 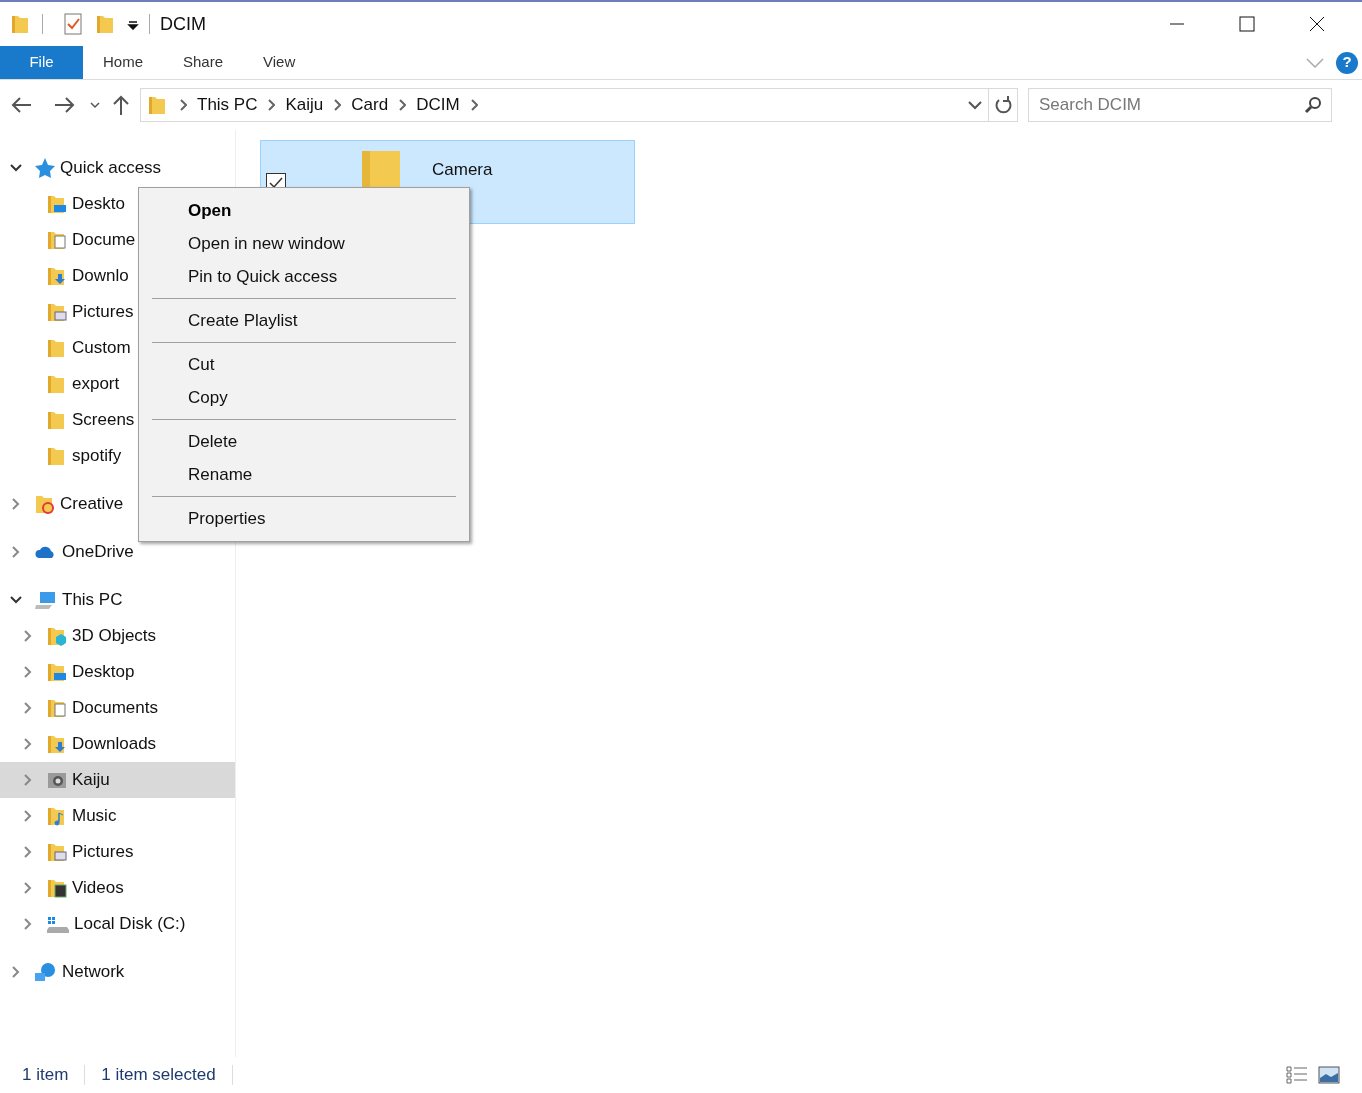 I want to click on menu-item: Open in new window, so click(x=266, y=243).